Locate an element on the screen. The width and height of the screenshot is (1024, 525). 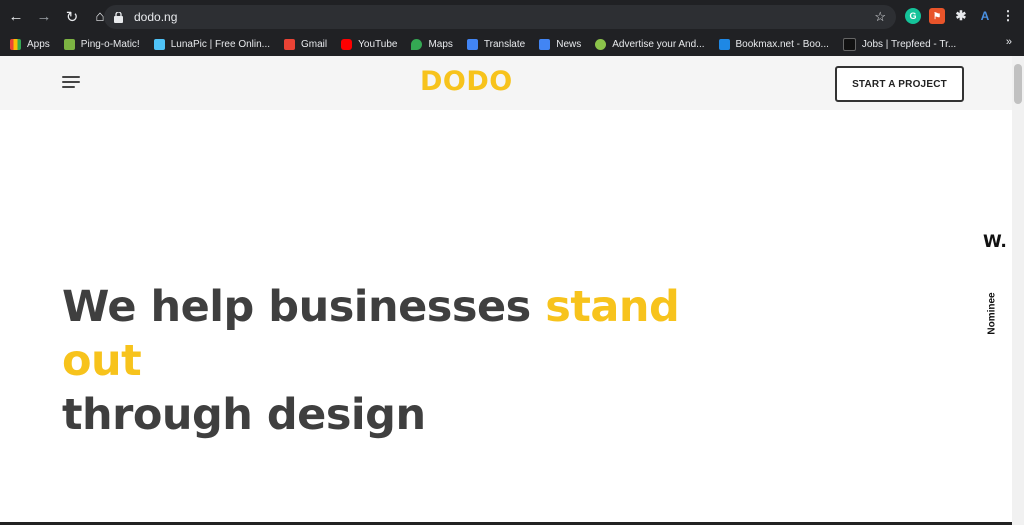
start-project-button: START A PROJECT is located at coordinates (899, 84).